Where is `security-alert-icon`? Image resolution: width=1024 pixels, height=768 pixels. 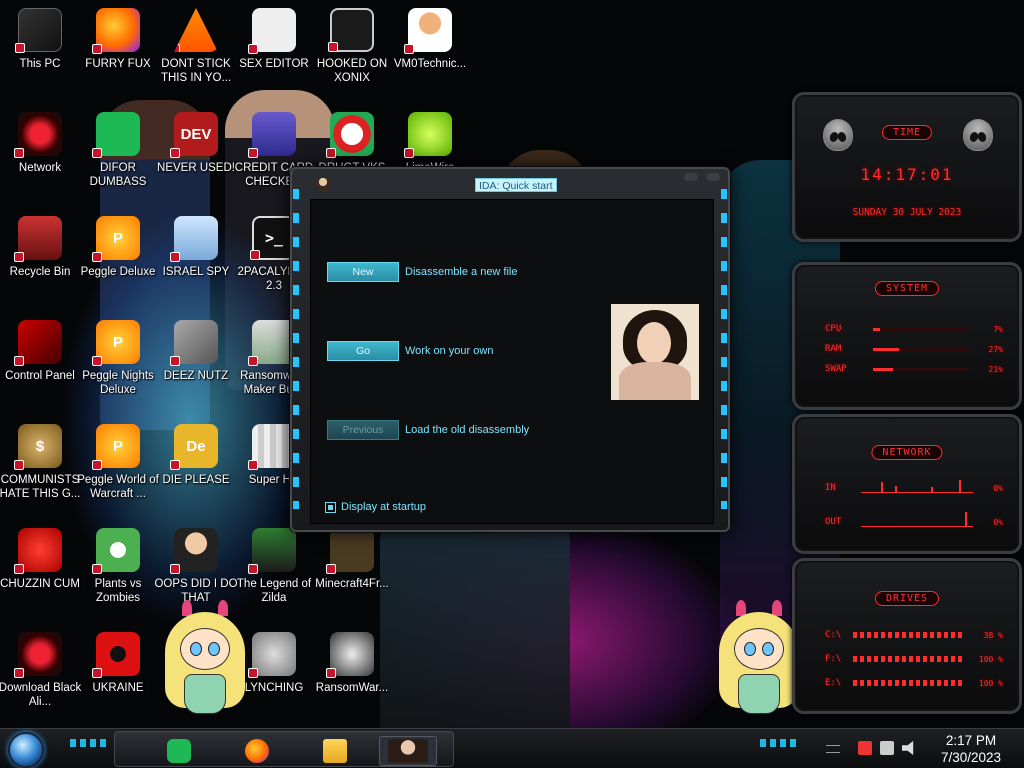
security-alert-icon is located at coordinates (865, 748).